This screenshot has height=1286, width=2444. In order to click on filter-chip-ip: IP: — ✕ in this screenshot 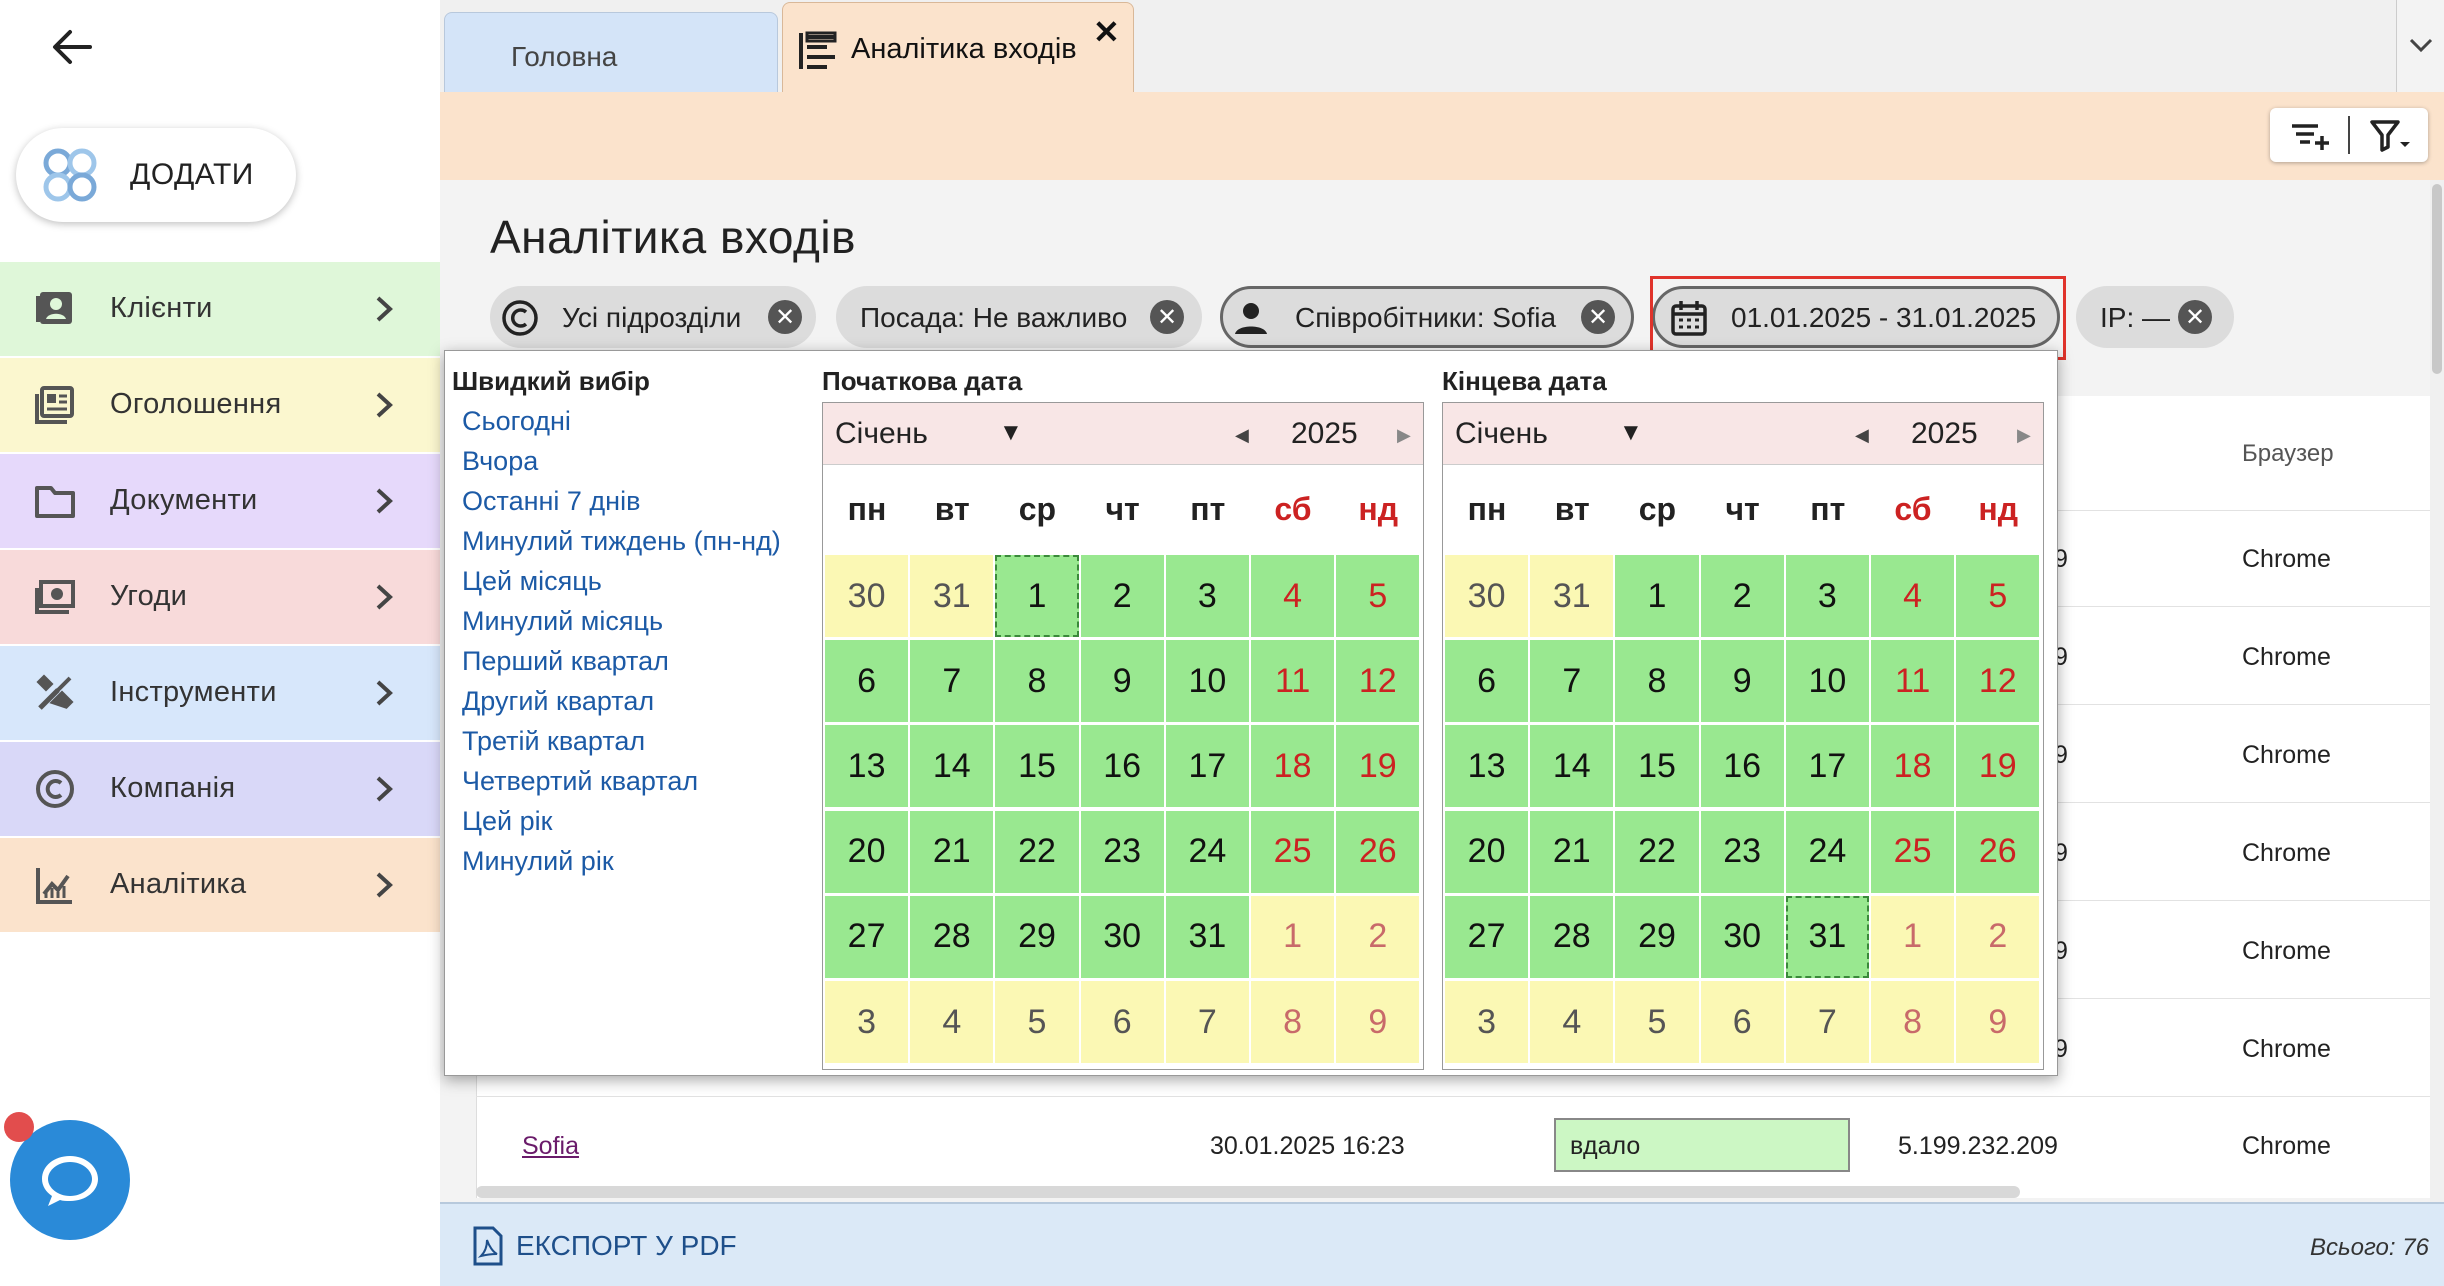, I will do `click(2155, 317)`.